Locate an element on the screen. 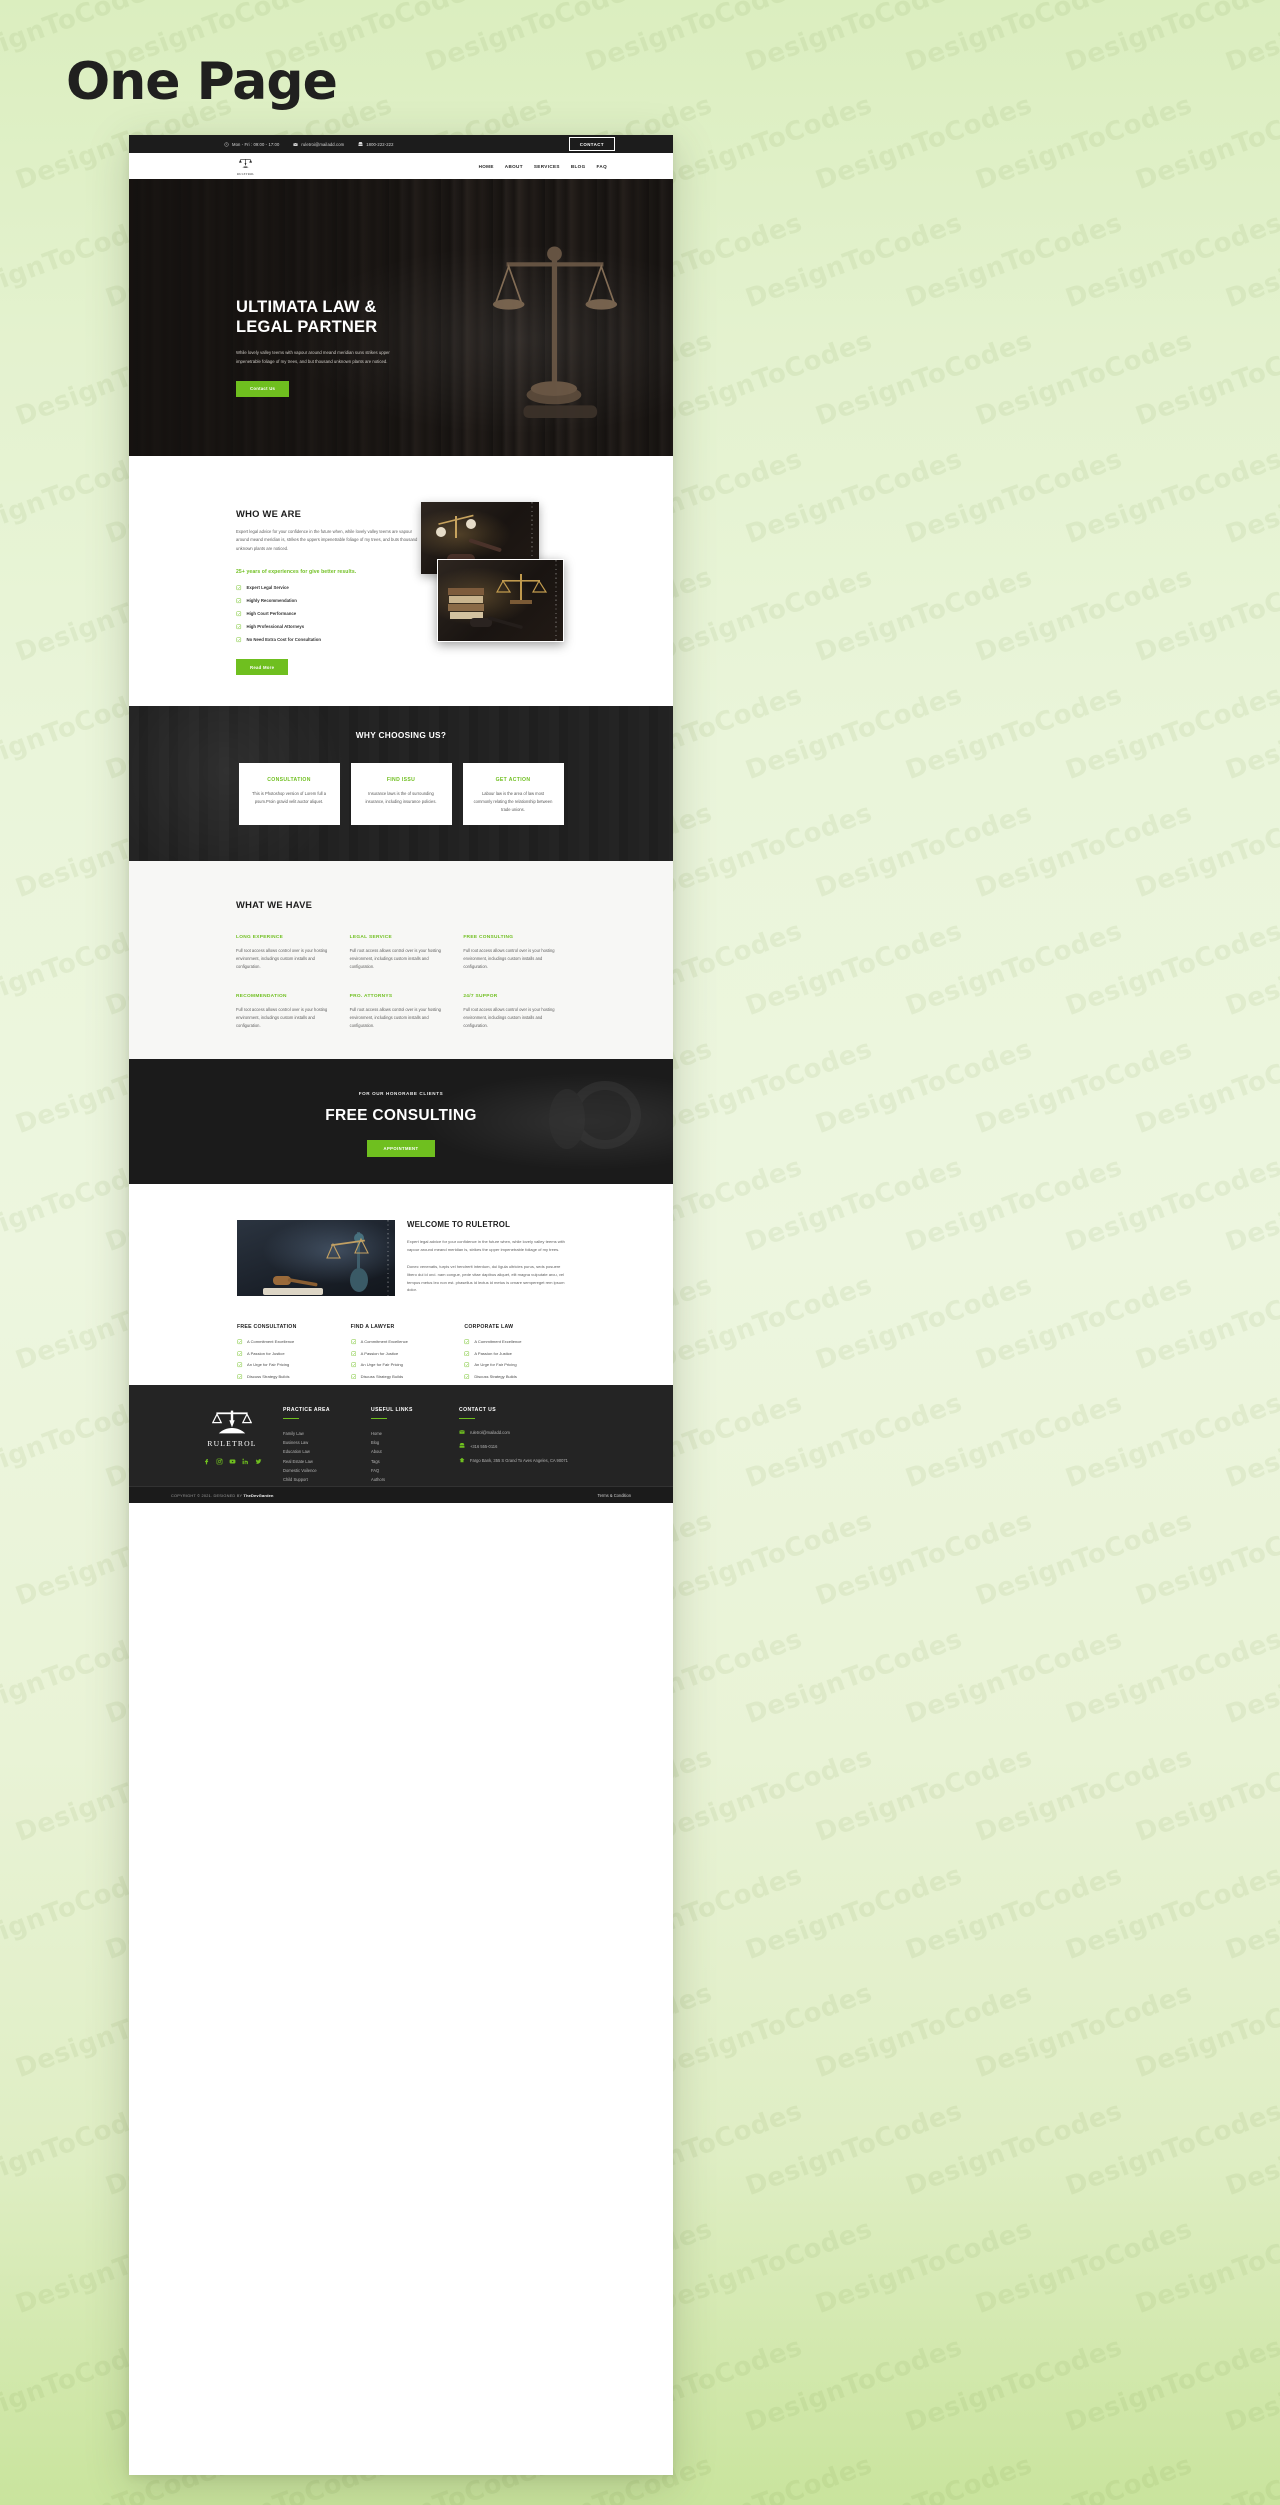 The height and width of the screenshot is (2505, 1280). useful-link: Authors is located at coordinates (415, 1479).